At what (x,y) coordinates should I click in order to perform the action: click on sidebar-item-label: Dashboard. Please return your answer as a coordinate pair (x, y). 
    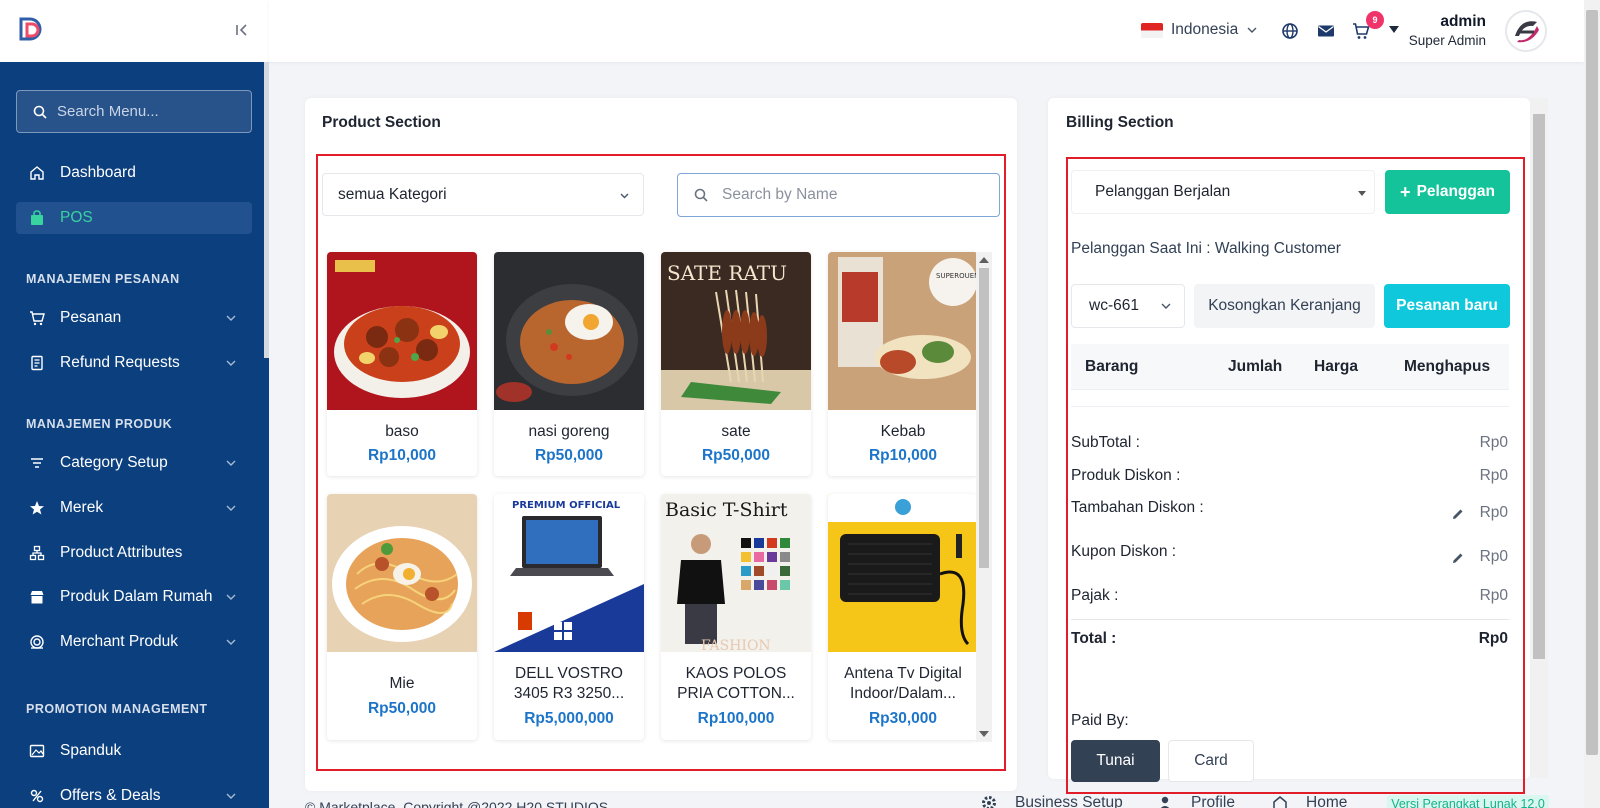
    Looking at the image, I should click on (98, 172).